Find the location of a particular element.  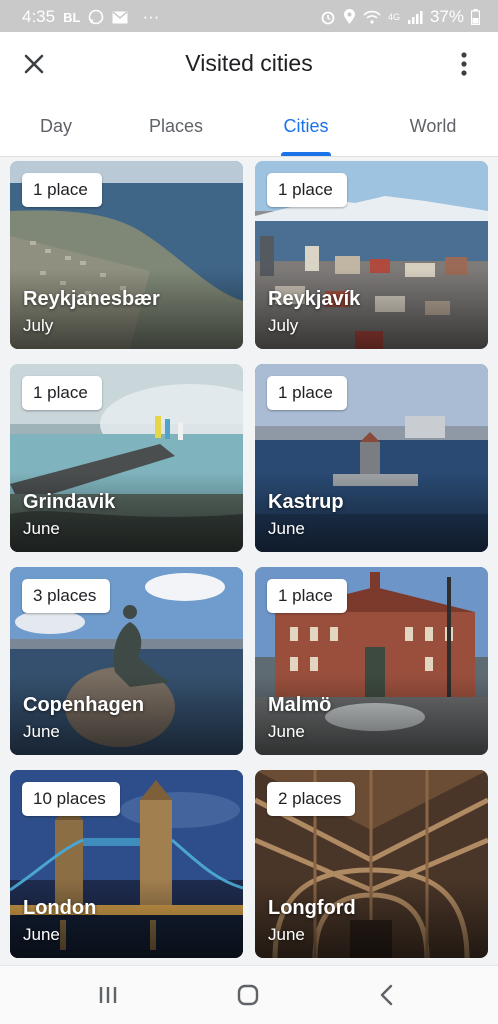

place-count-badge: 2 places is located at coordinates (311, 799).